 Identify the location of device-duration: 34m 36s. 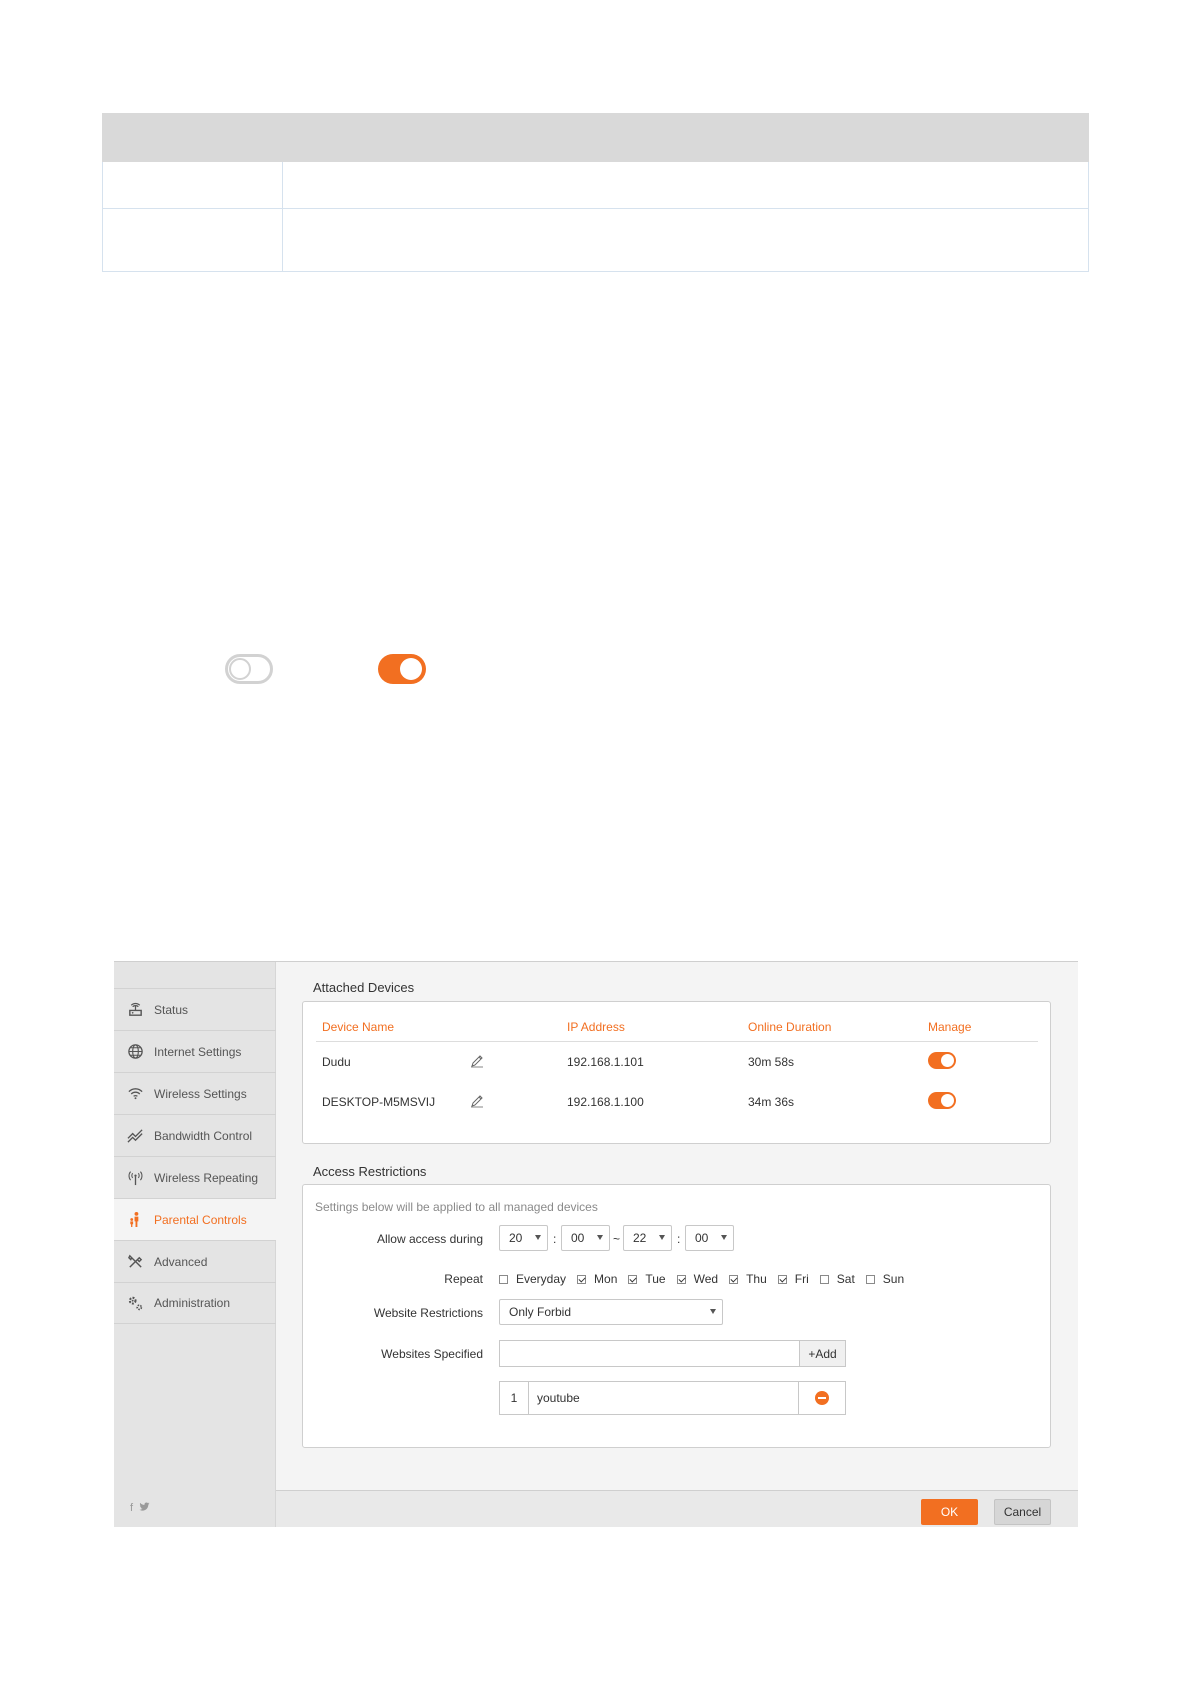
(771, 1102).